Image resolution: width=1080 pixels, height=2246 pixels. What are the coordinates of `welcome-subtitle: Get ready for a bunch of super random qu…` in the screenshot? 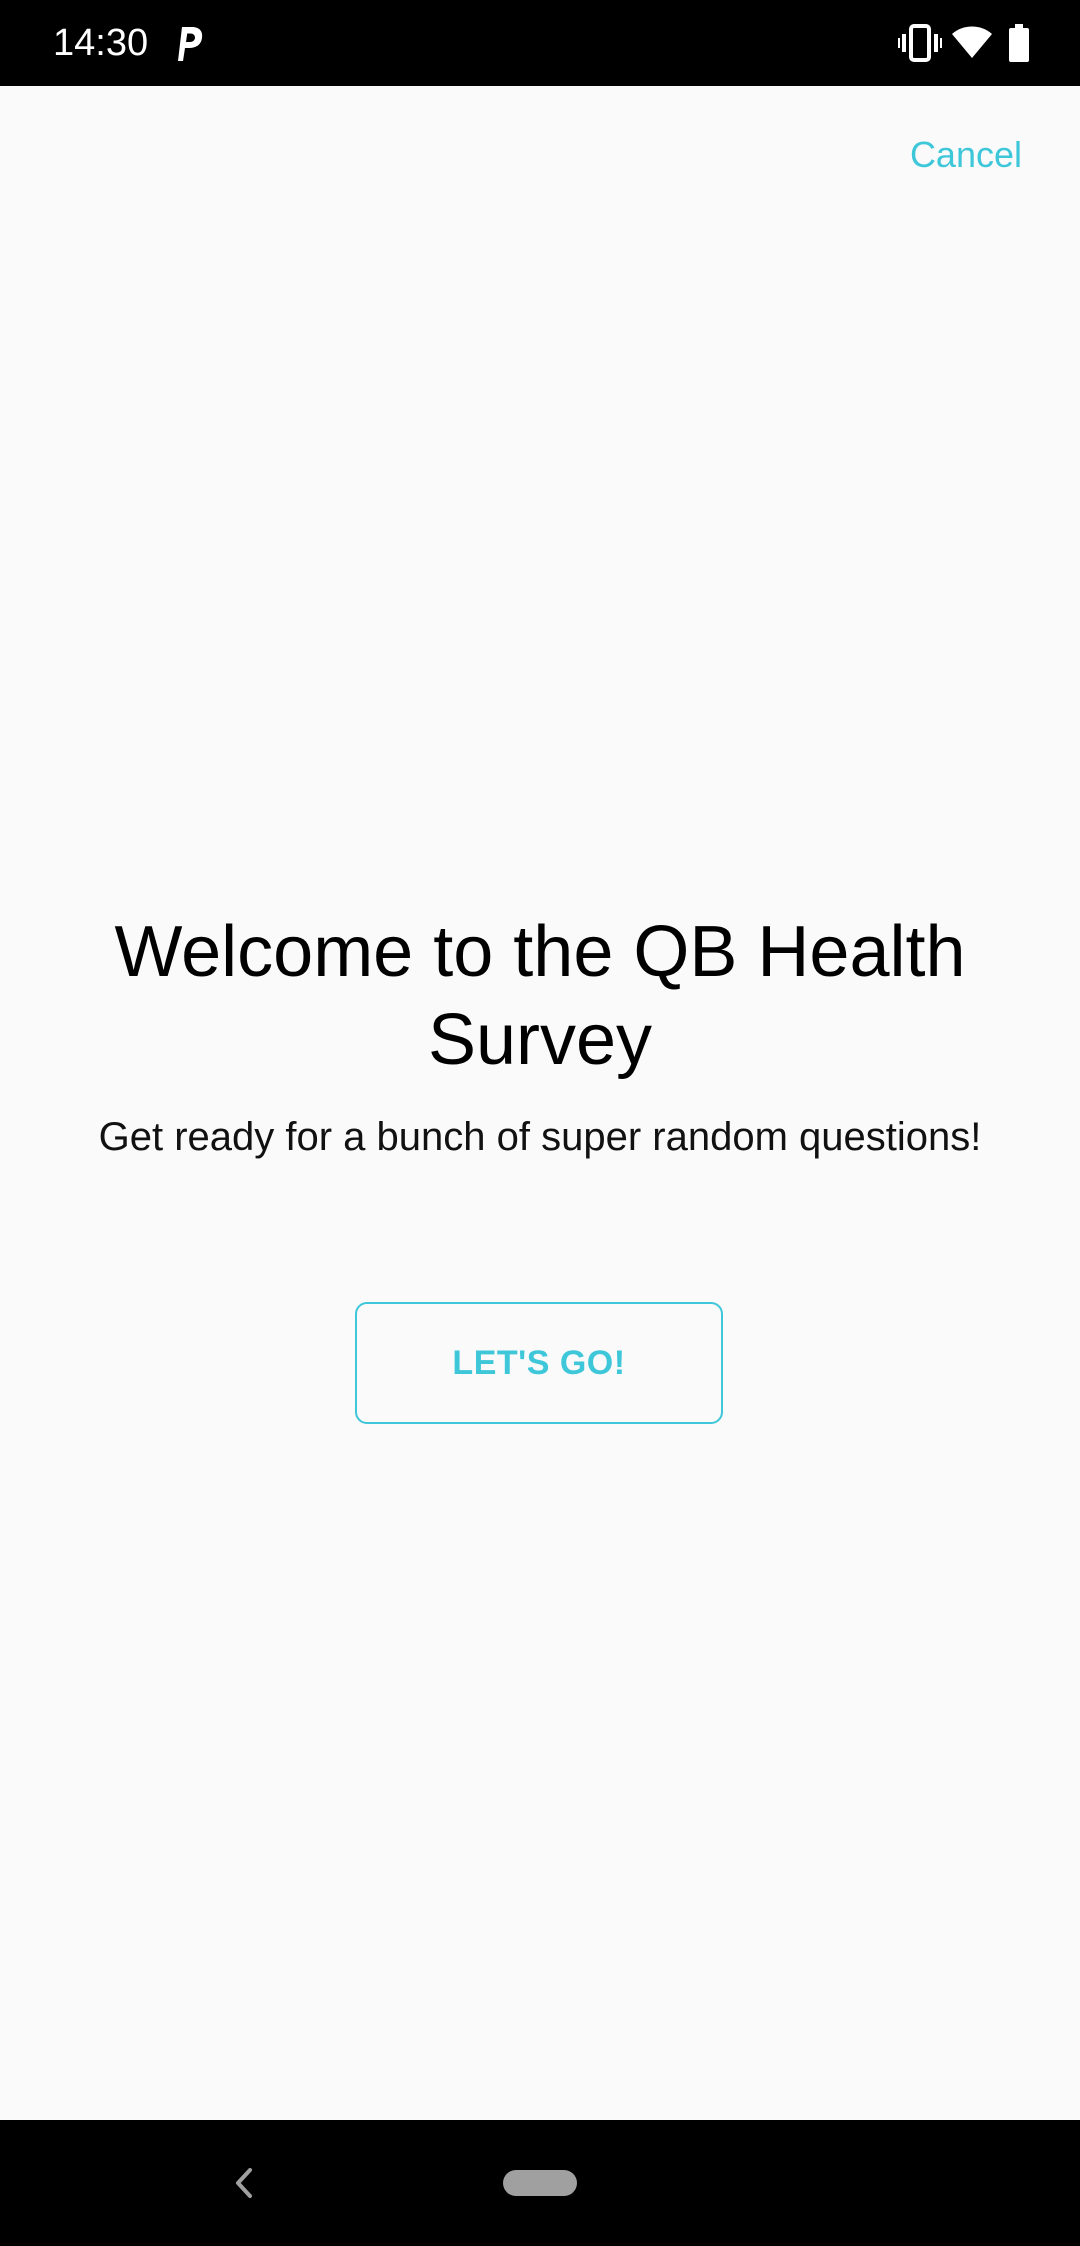 It's located at (540, 1137).